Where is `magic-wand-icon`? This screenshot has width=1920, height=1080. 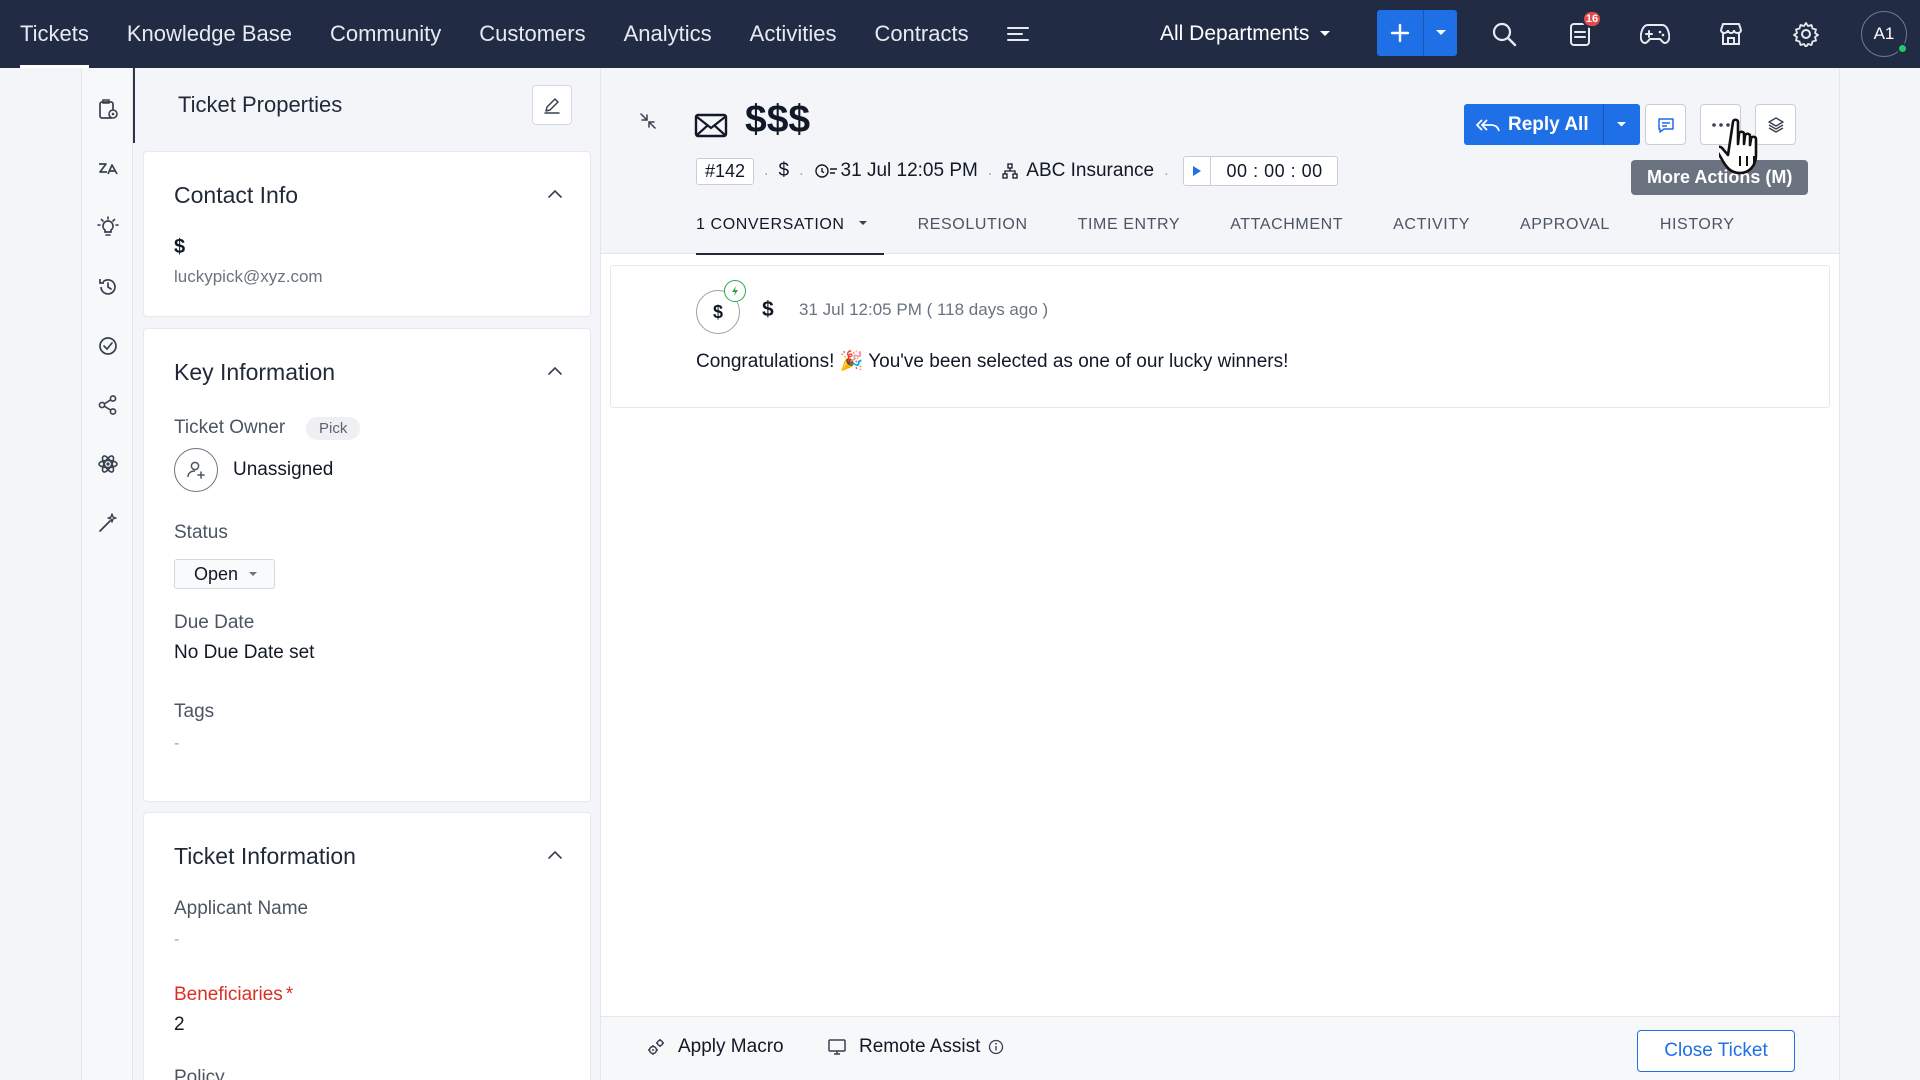
magic-wand-icon is located at coordinates (108, 523).